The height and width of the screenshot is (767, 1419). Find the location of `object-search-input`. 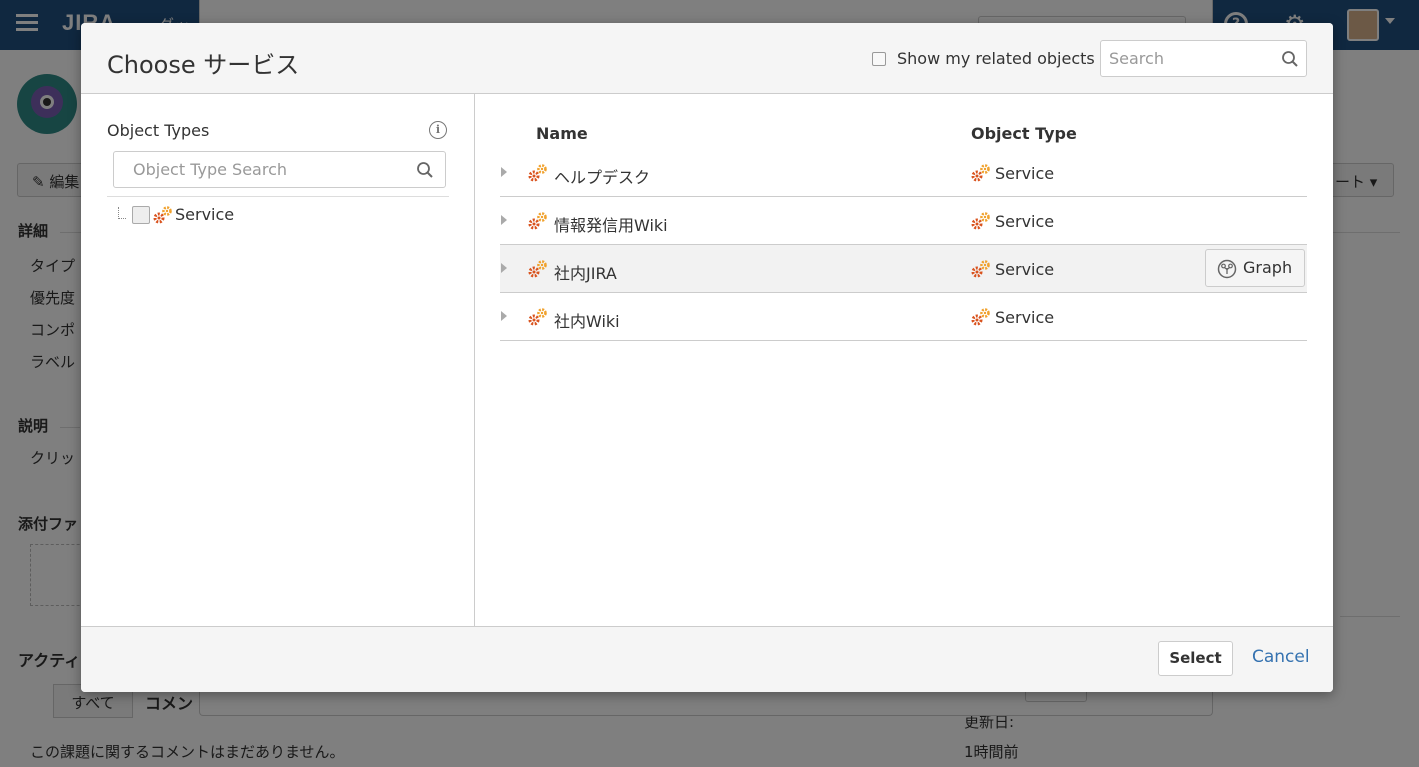

object-search-input is located at coordinates (1187, 58).